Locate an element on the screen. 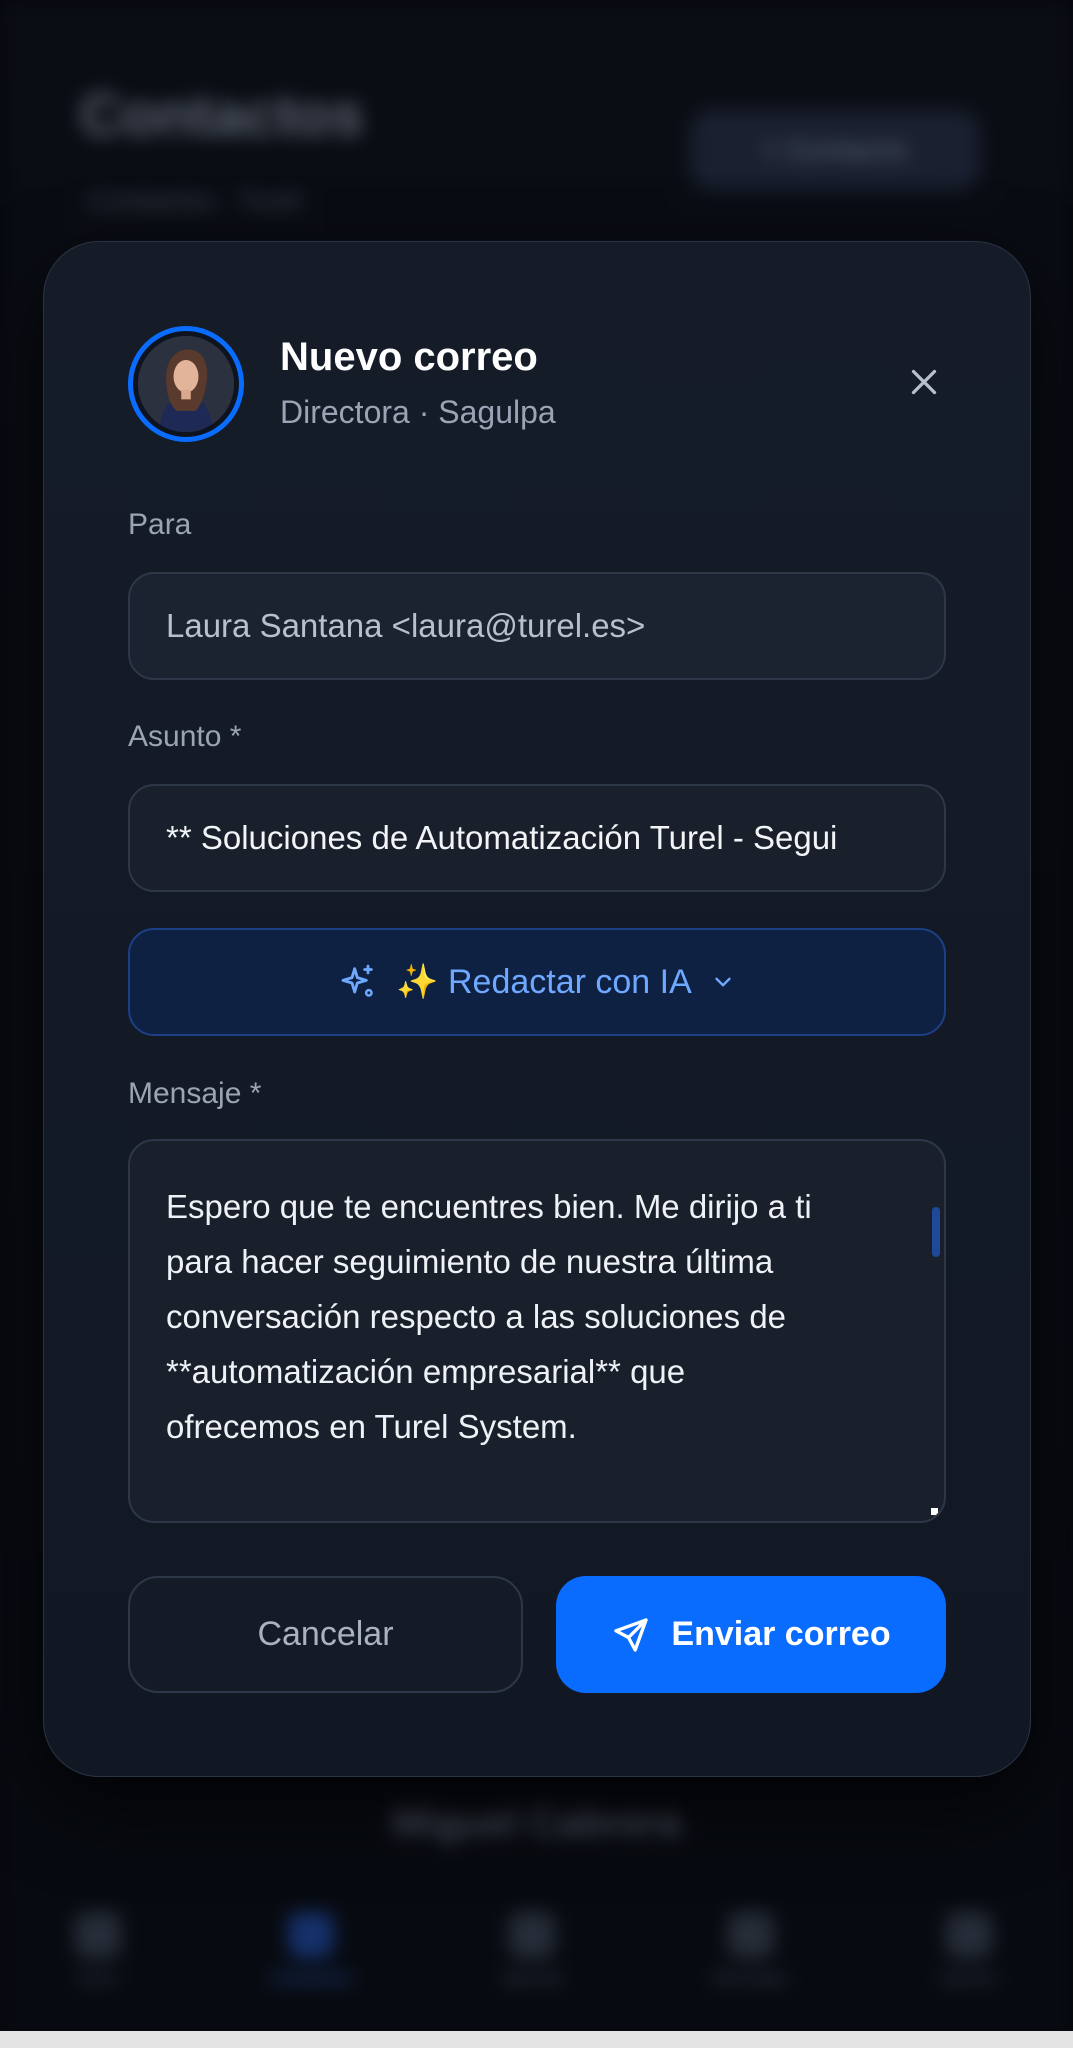 This screenshot has height=2048, width=1073. send-icon is located at coordinates (631, 1634).